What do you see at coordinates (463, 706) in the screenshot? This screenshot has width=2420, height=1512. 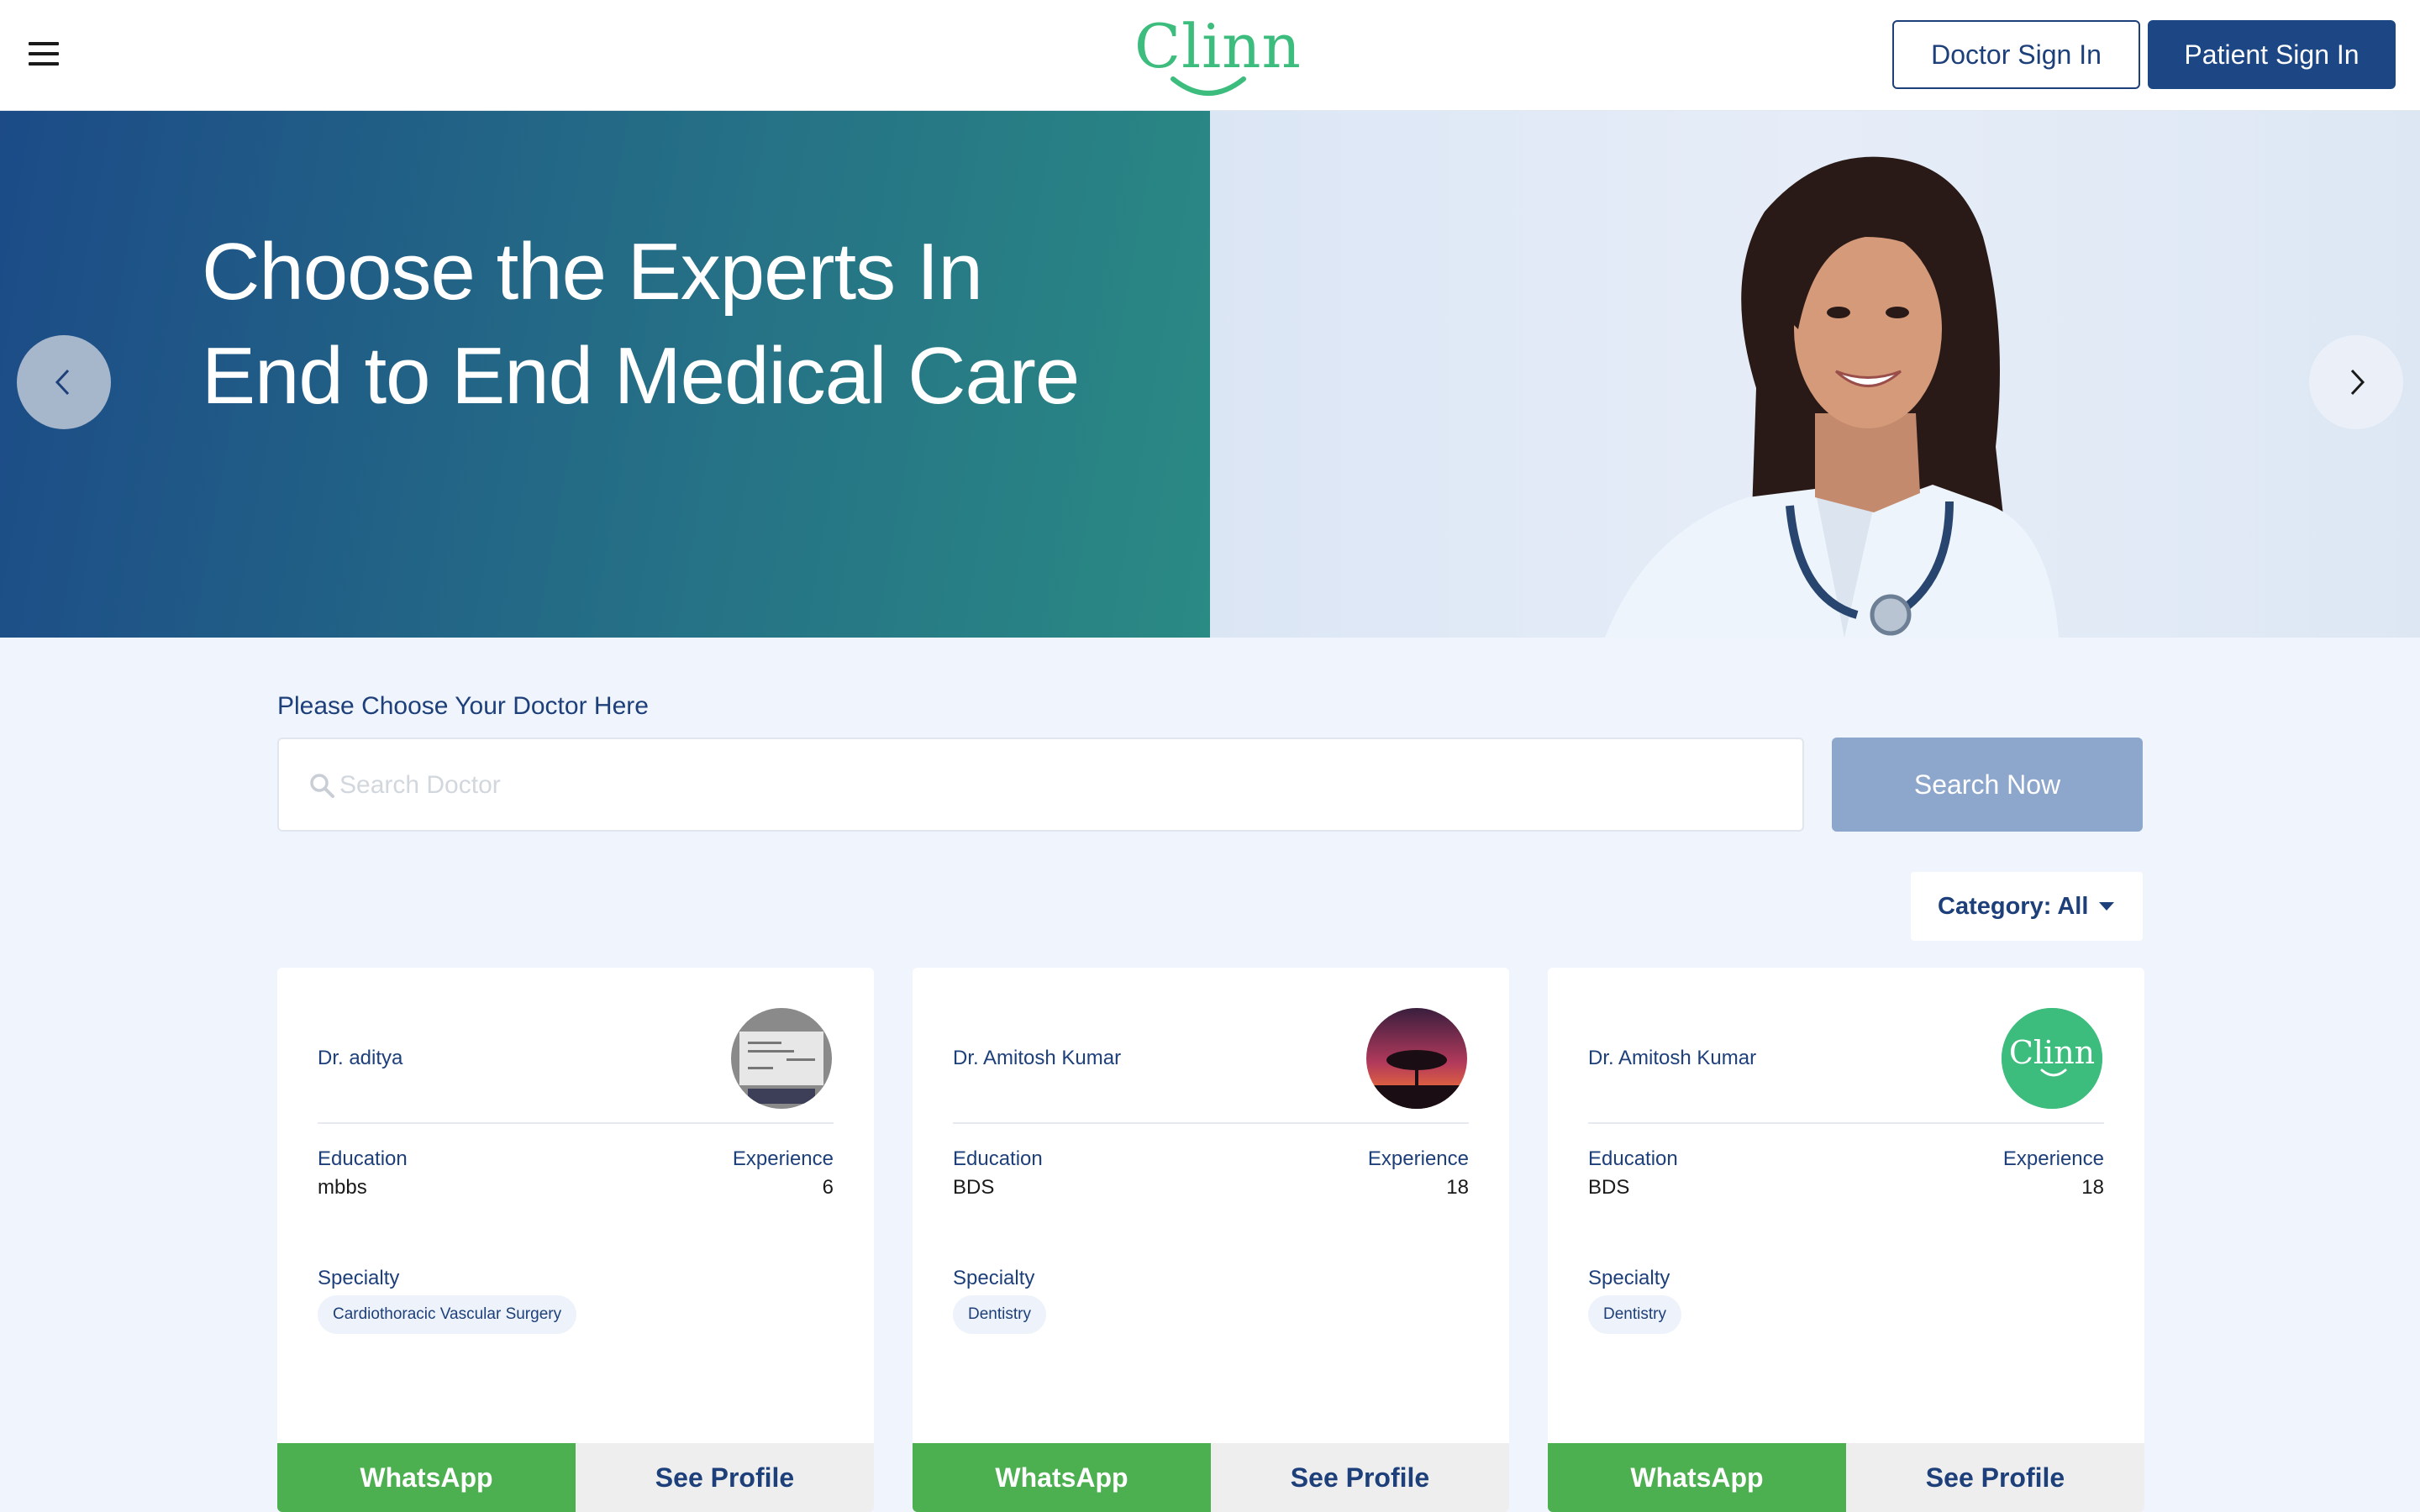 I see `choose-doctor-label: Please Choose Your Doctor Here` at bounding box center [463, 706].